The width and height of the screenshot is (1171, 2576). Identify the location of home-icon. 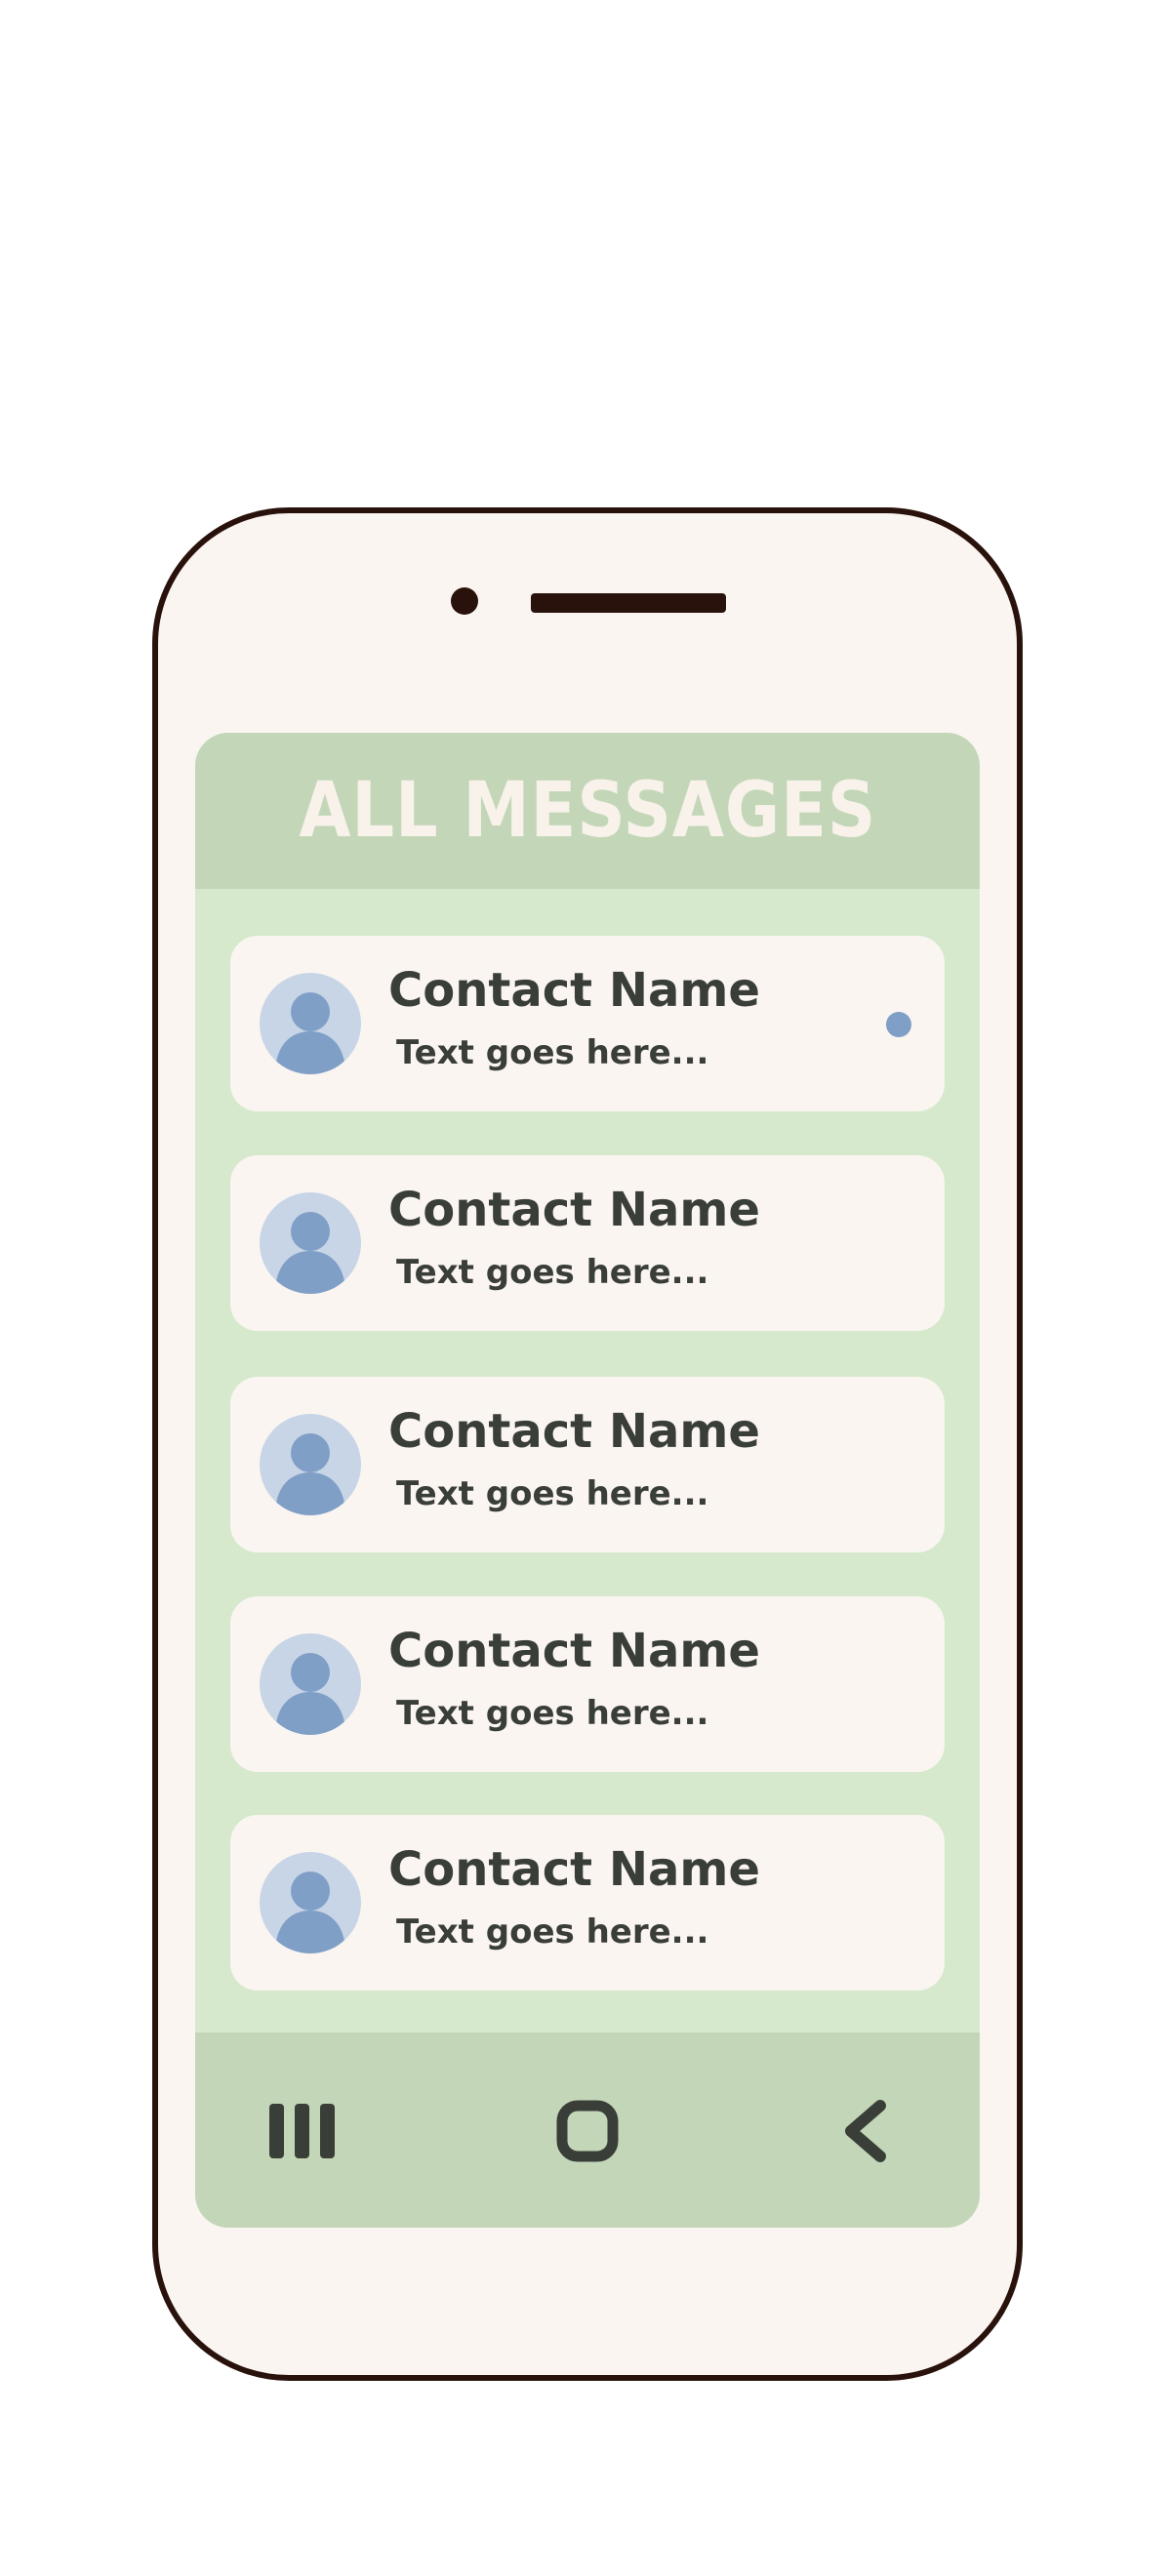
(587, 2131).